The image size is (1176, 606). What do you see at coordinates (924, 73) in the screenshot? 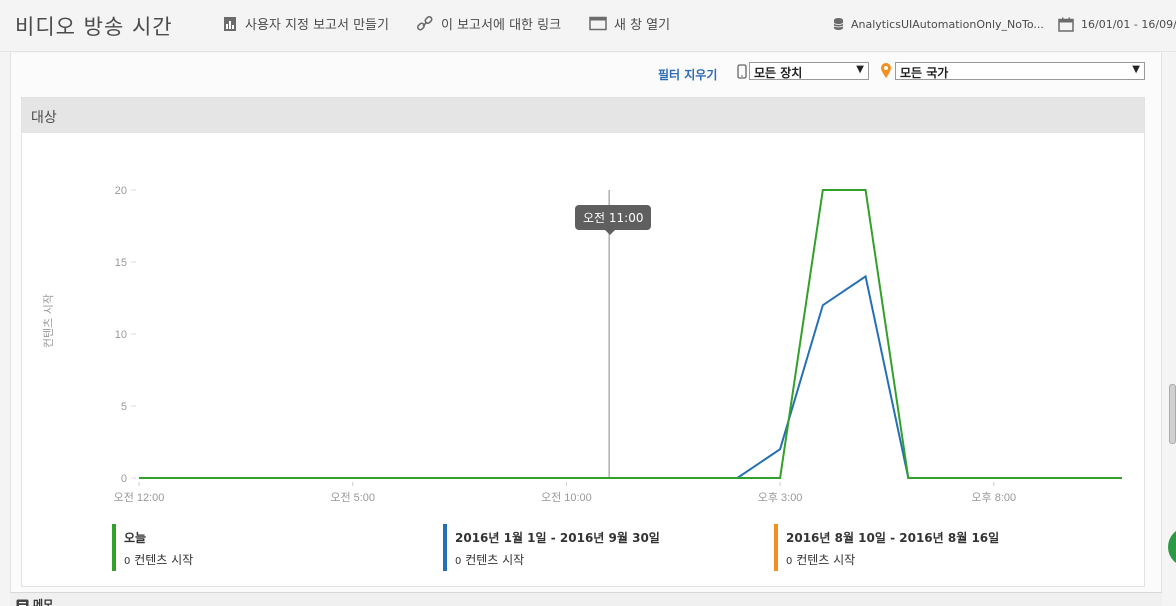
I see `country-select-value: 모든 국가` at bounding box center [924, 73].